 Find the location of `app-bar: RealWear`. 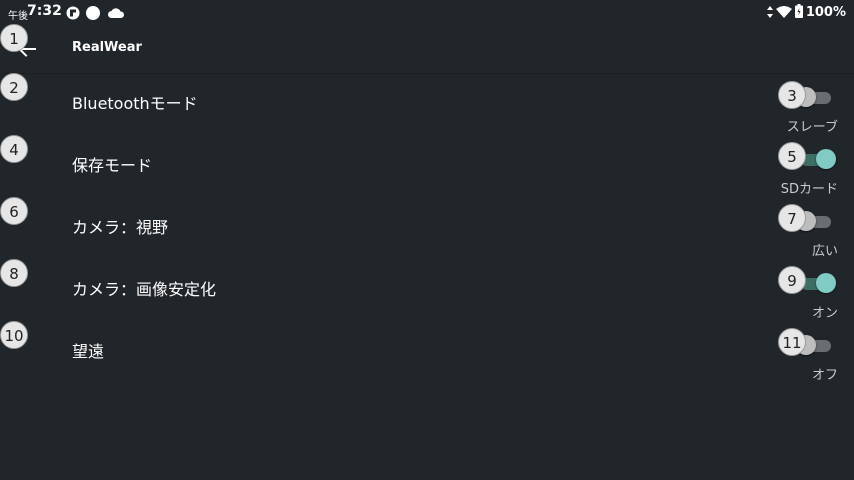

app-bar: RealWear is located at coordinates (427, 49).